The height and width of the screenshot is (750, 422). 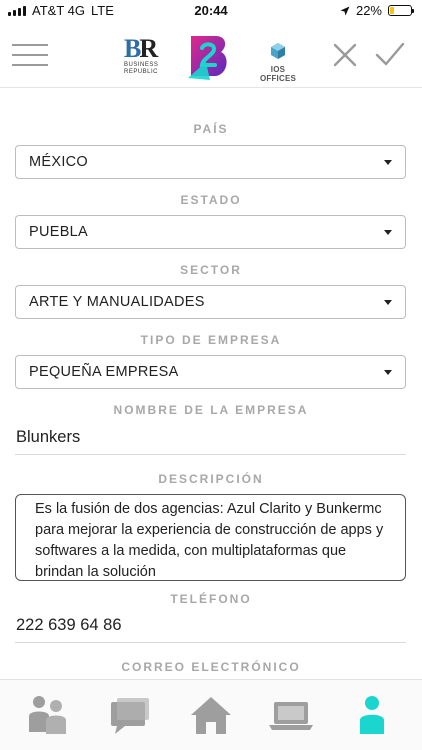 What do you see at coordinates (211, 11) in the screenshot?
I see `status-bar: AT&T 4G LTE 20:44 22%` at bounding box center [211, 11].